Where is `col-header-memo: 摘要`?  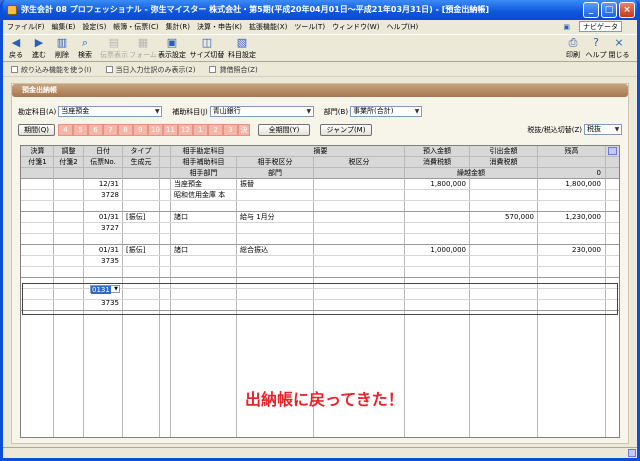 col-header-memo: 摘要 is located at coordinates (320, 151).